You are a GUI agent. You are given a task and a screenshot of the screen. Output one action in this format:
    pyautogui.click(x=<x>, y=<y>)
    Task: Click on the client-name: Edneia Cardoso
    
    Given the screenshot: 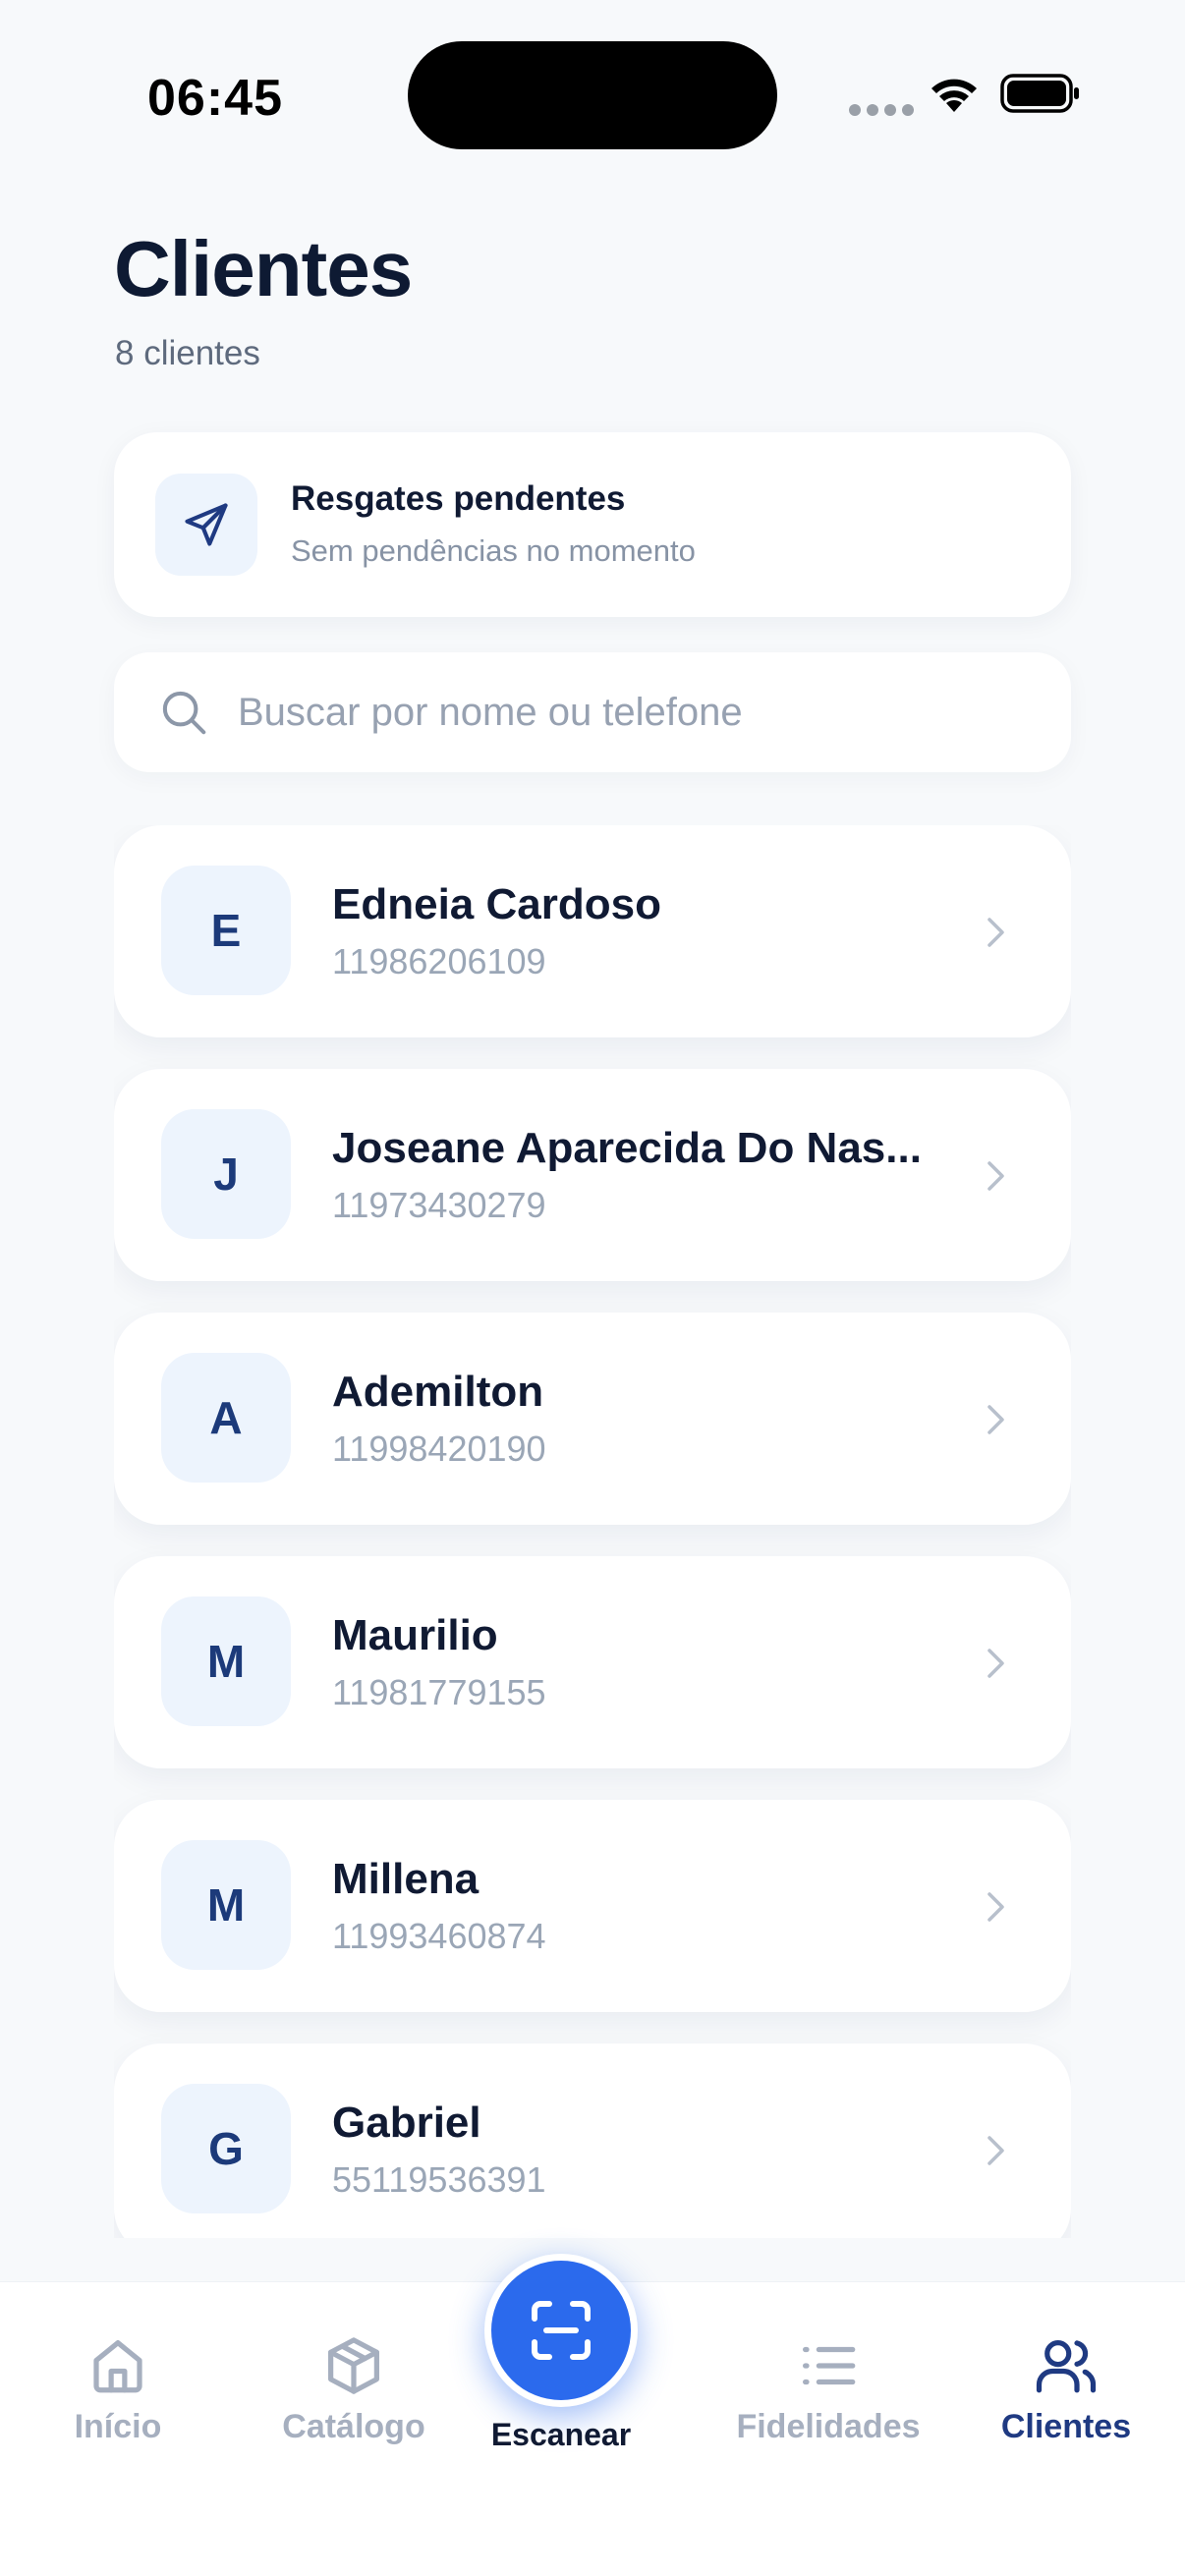 What is the action you would take?
    pyautogui.click(x=497, y=904)
    